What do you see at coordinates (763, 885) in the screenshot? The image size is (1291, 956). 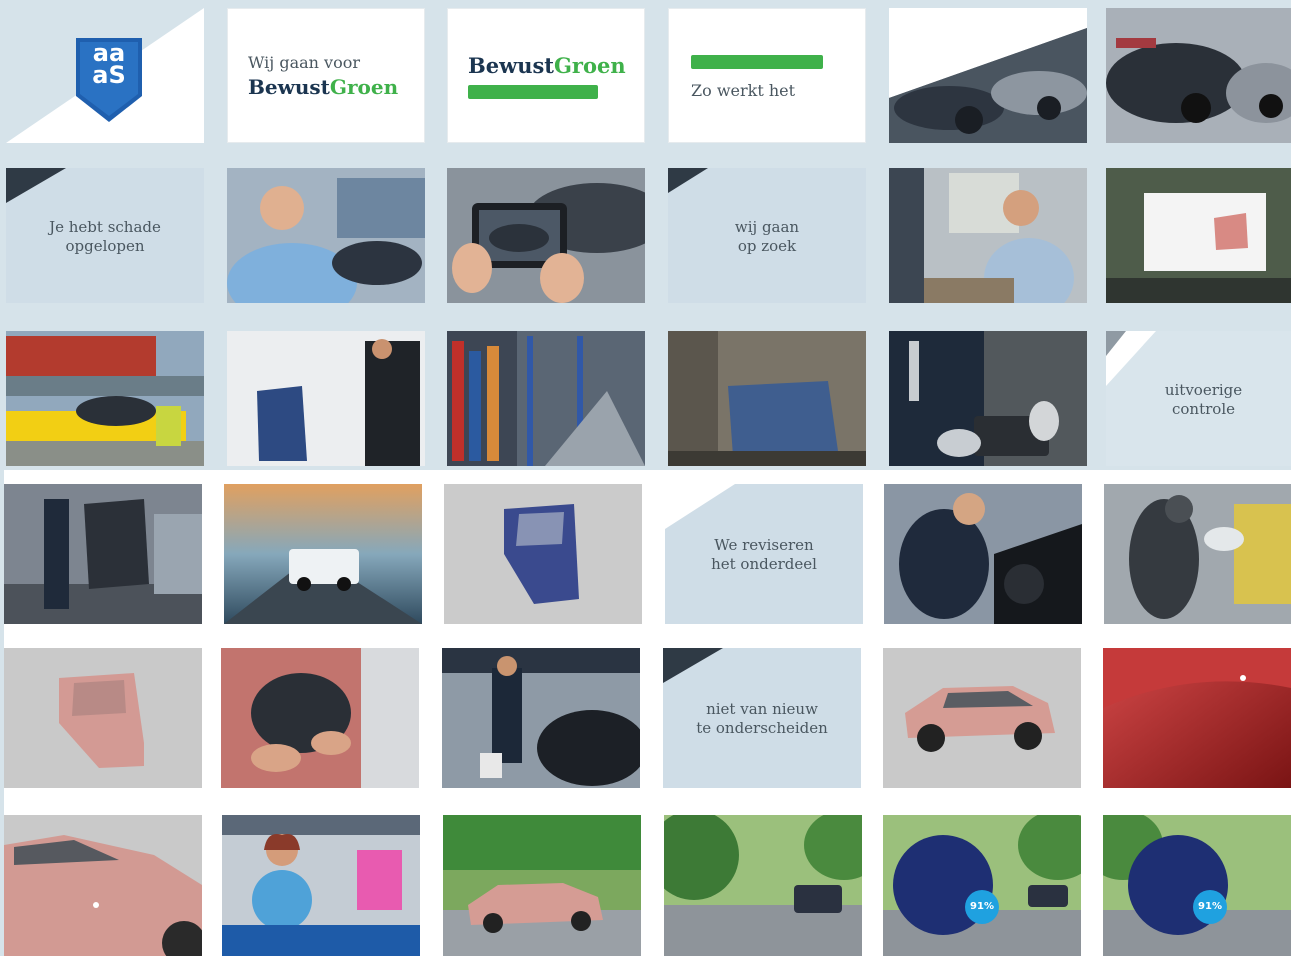 I see `photo-car-leaves` at bounding box center [763, 885].